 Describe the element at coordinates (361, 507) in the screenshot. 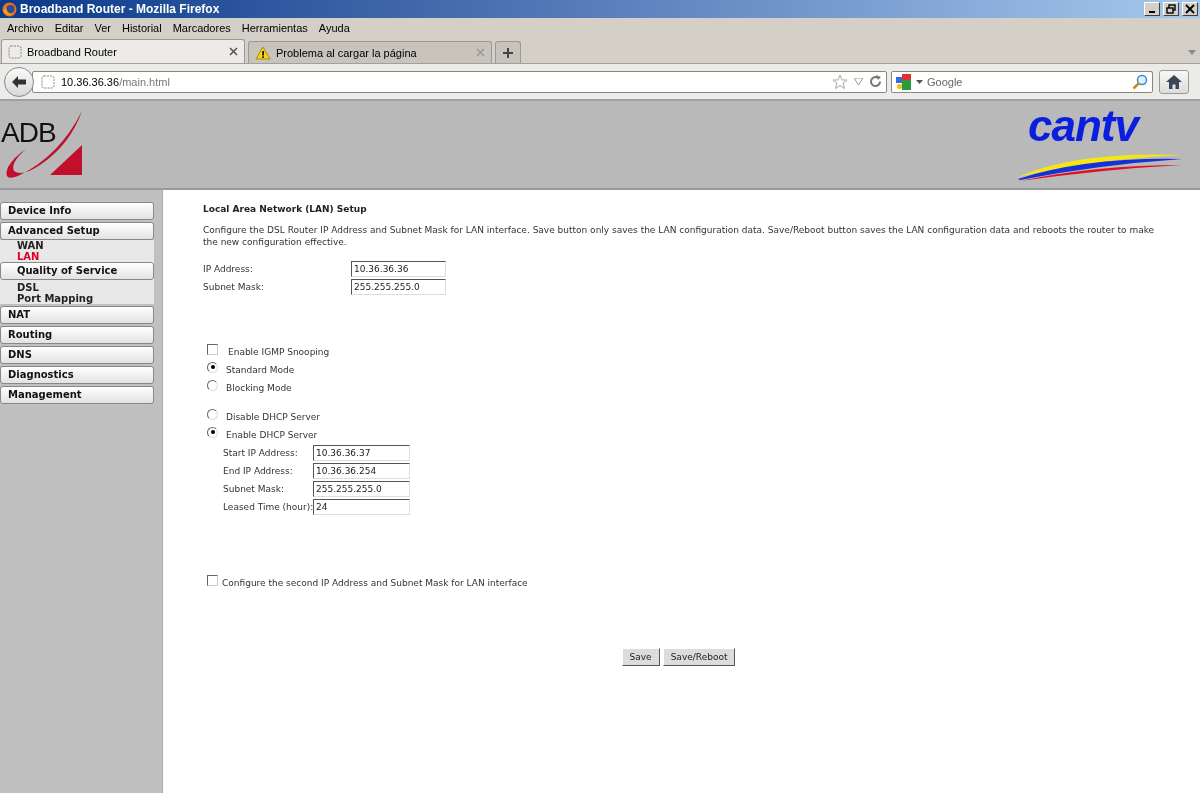

I see `input-field: 24` at that location.